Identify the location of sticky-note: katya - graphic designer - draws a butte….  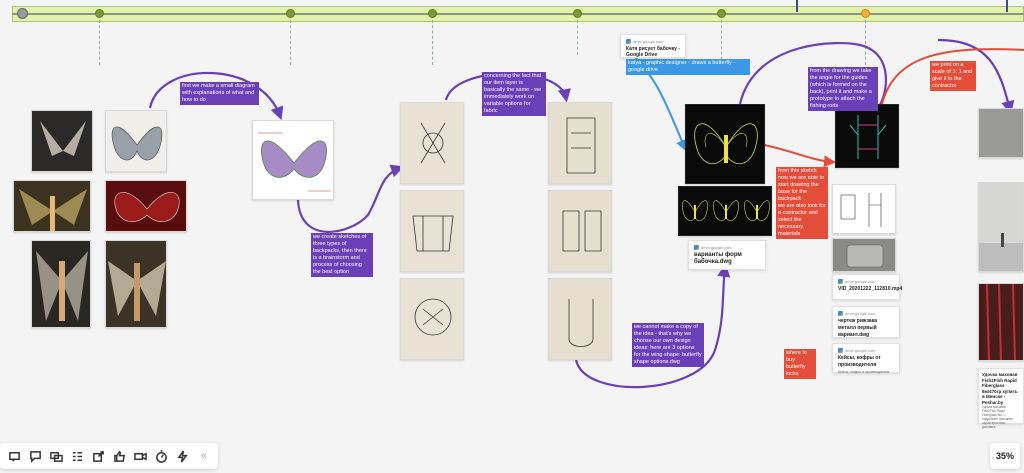
(688, 67).